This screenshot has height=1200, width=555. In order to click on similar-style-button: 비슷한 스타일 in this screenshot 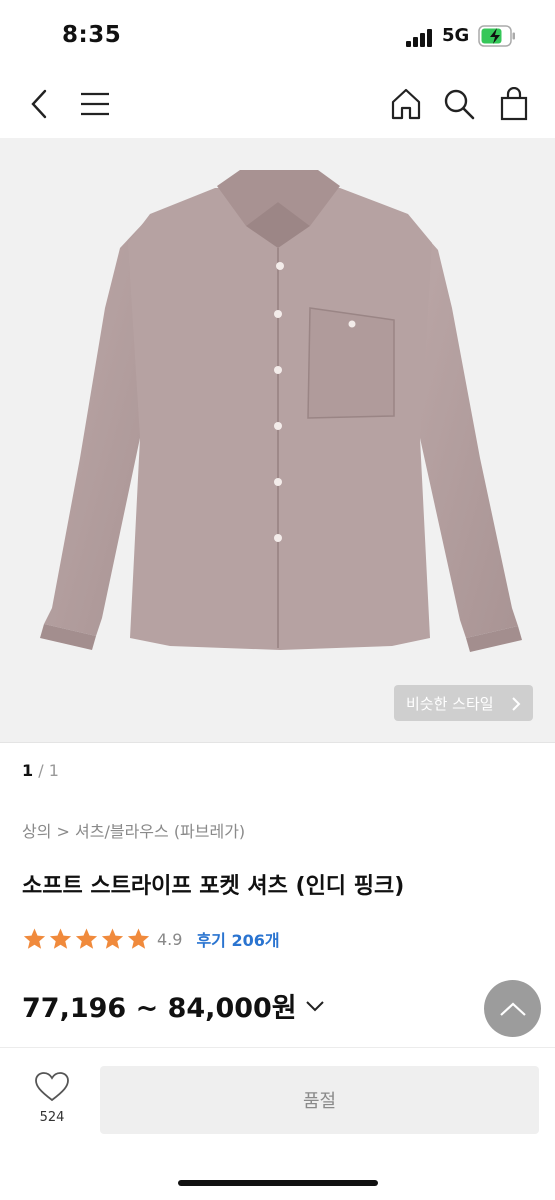, I will do `click(463, 703)`.